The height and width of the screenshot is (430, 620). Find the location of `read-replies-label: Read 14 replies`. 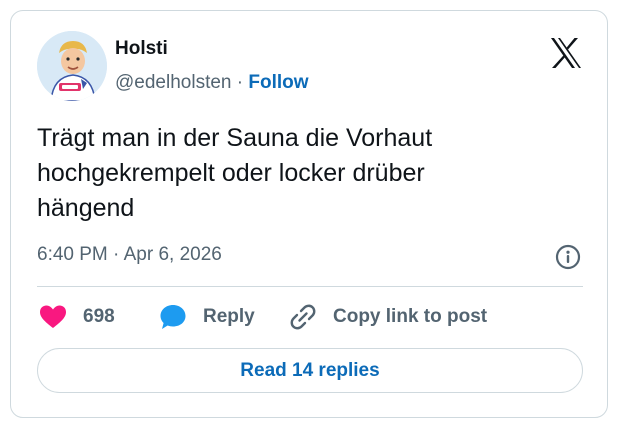

read-replies-label: Read 14 replies is located at coordinates (310, 370).